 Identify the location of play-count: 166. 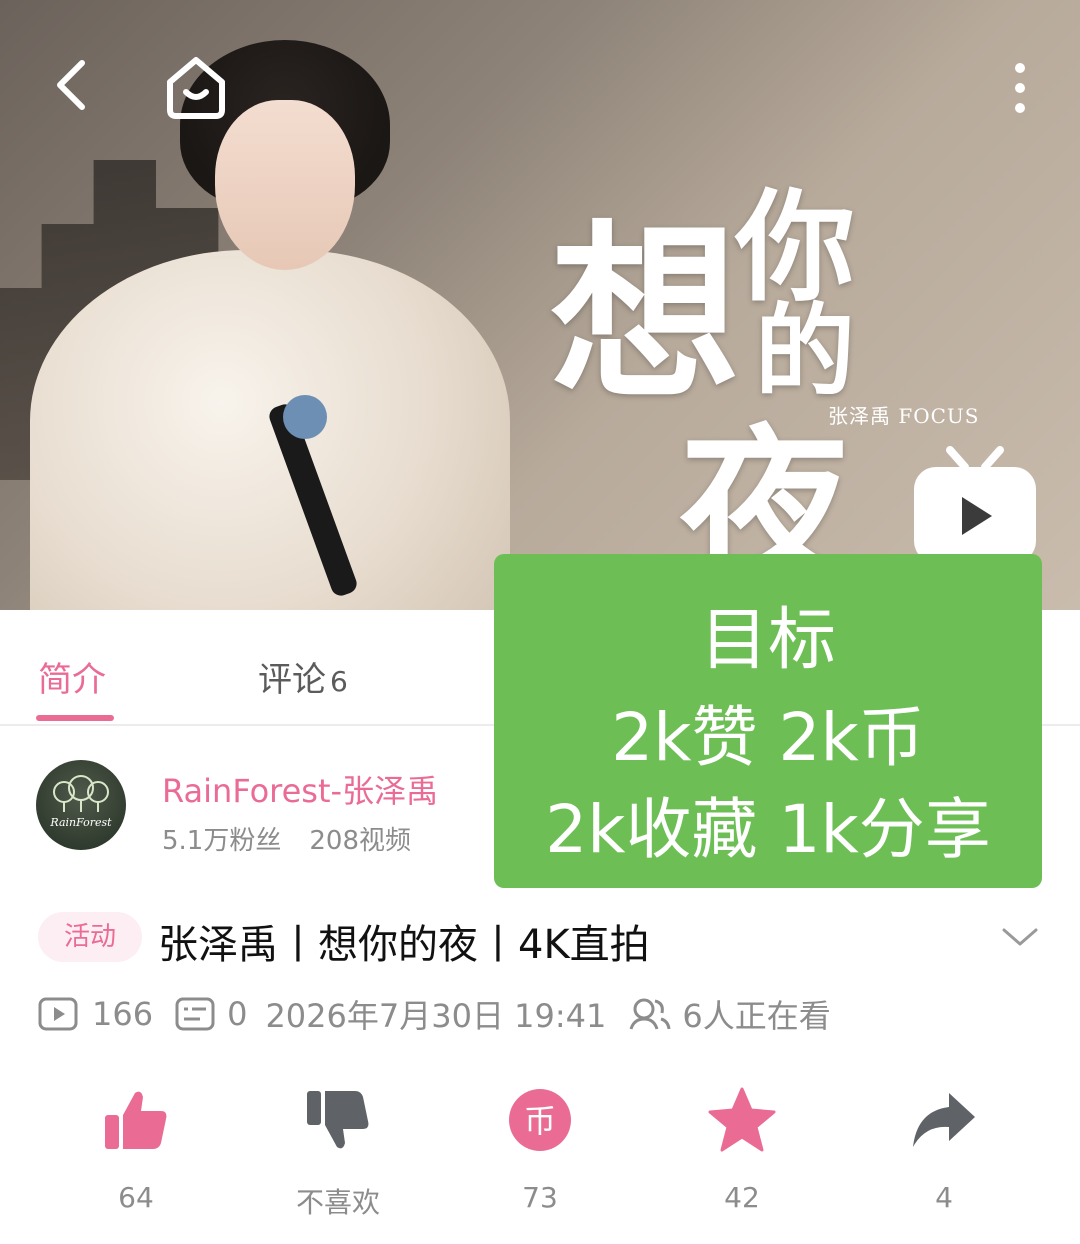
(123, 1014).